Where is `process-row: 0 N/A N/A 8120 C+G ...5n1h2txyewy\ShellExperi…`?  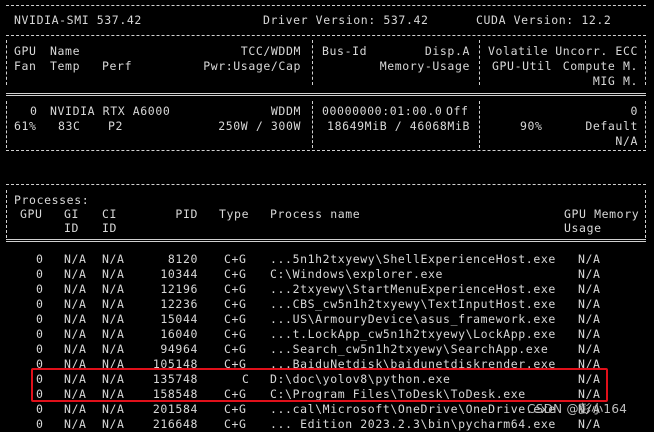 process-row: 0 N/A N/A 8120 C+G ...5n1h2txyewy\ShellExperi… is located at coordinates (327, 259).